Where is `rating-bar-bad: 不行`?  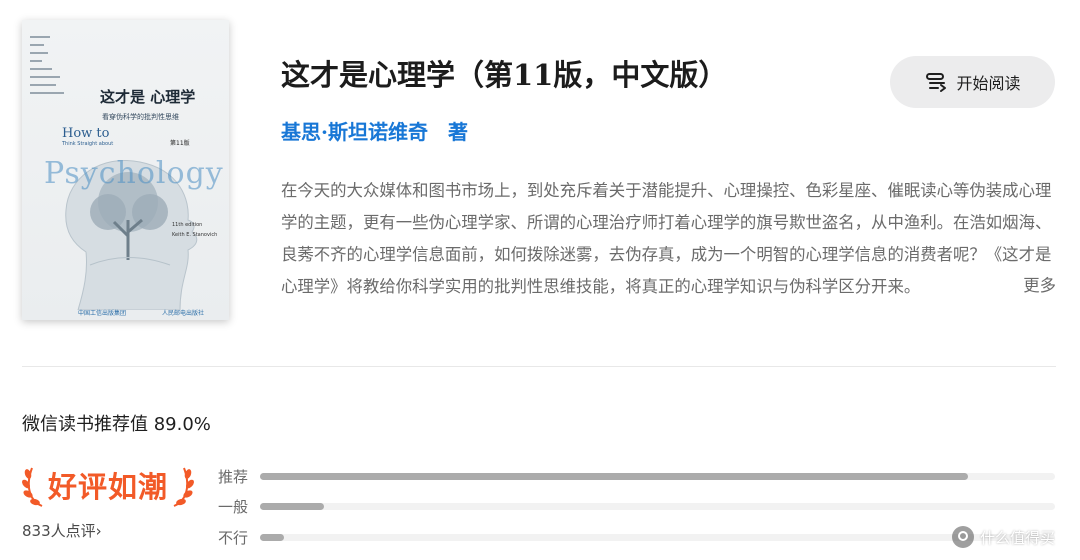
rating-bar-bad: 不行 is located at coordinates (638, 537).